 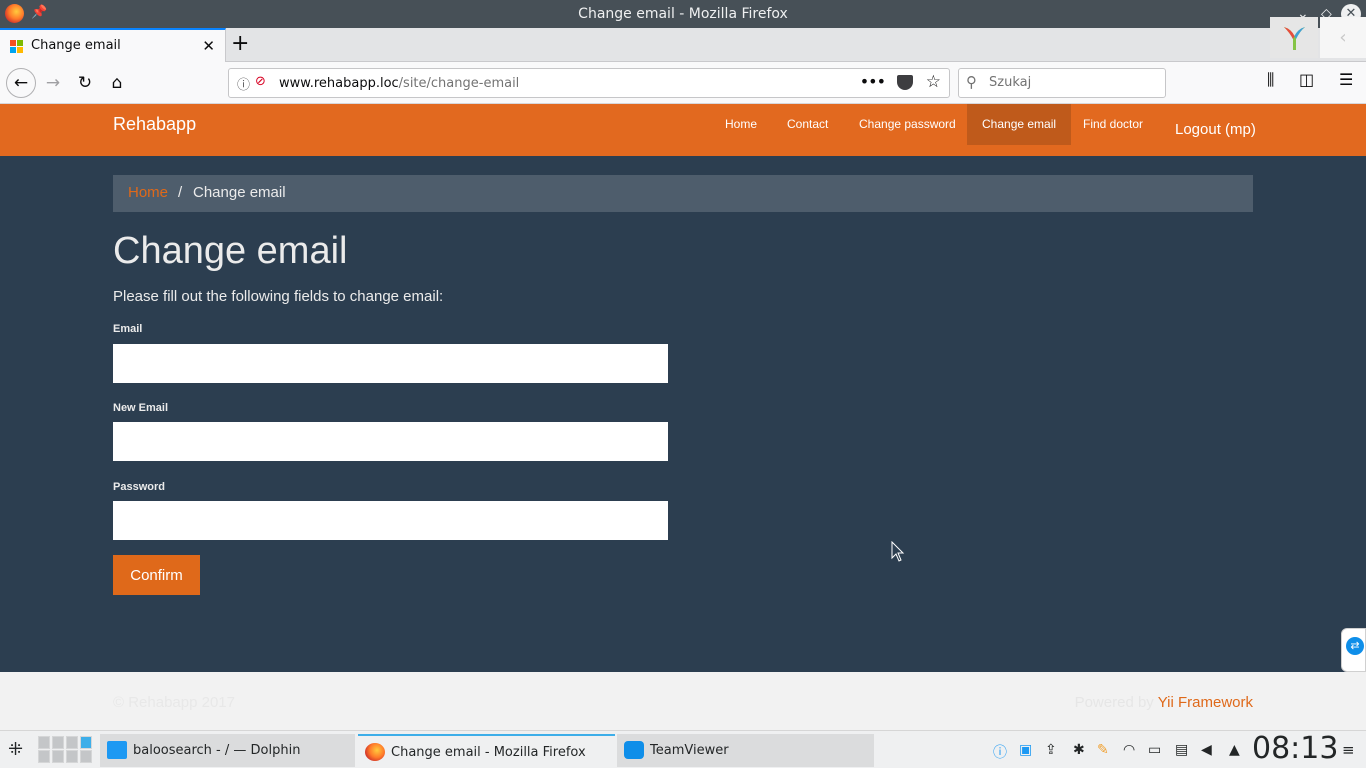 What do you see at coordinates (174, 702) in the screenshot?
I see `footer-copyright: © Rehabapp 2017` at bounding box center [174, 702].